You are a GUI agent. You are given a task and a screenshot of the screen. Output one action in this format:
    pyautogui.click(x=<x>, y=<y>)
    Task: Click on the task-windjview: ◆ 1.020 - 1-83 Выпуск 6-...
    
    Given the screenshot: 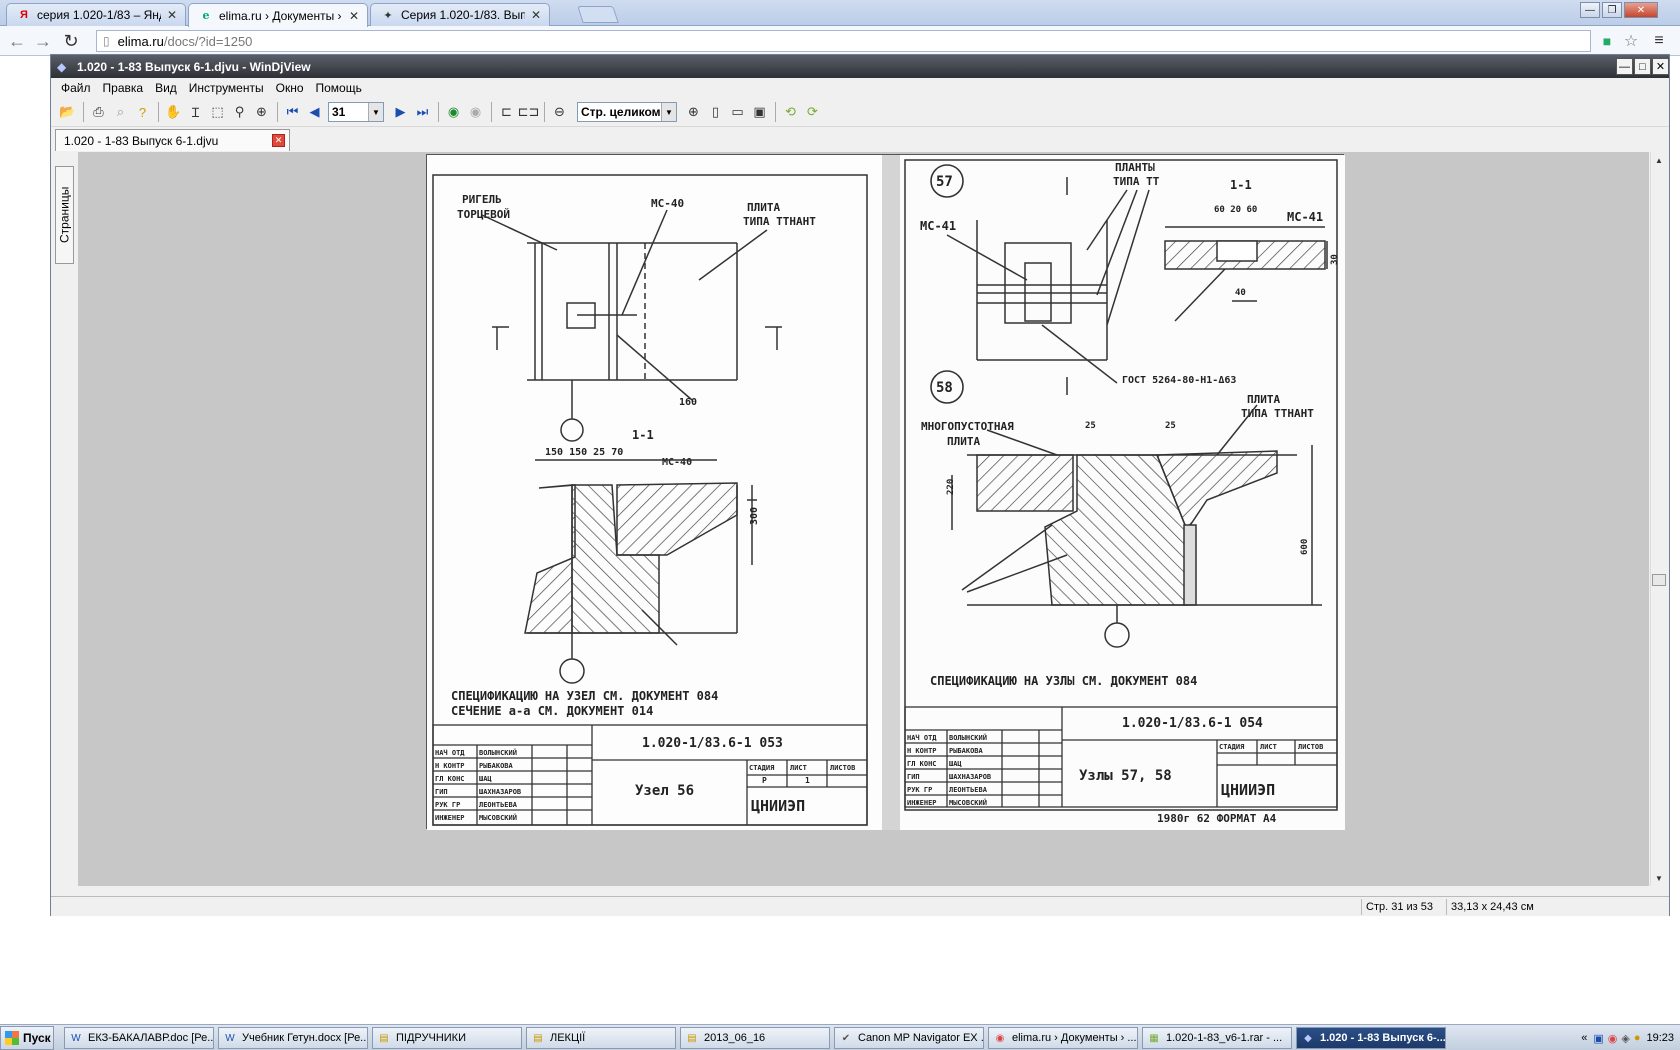 What is the action you would take?
    pyautogui.click(x=1371, y=1038)
    